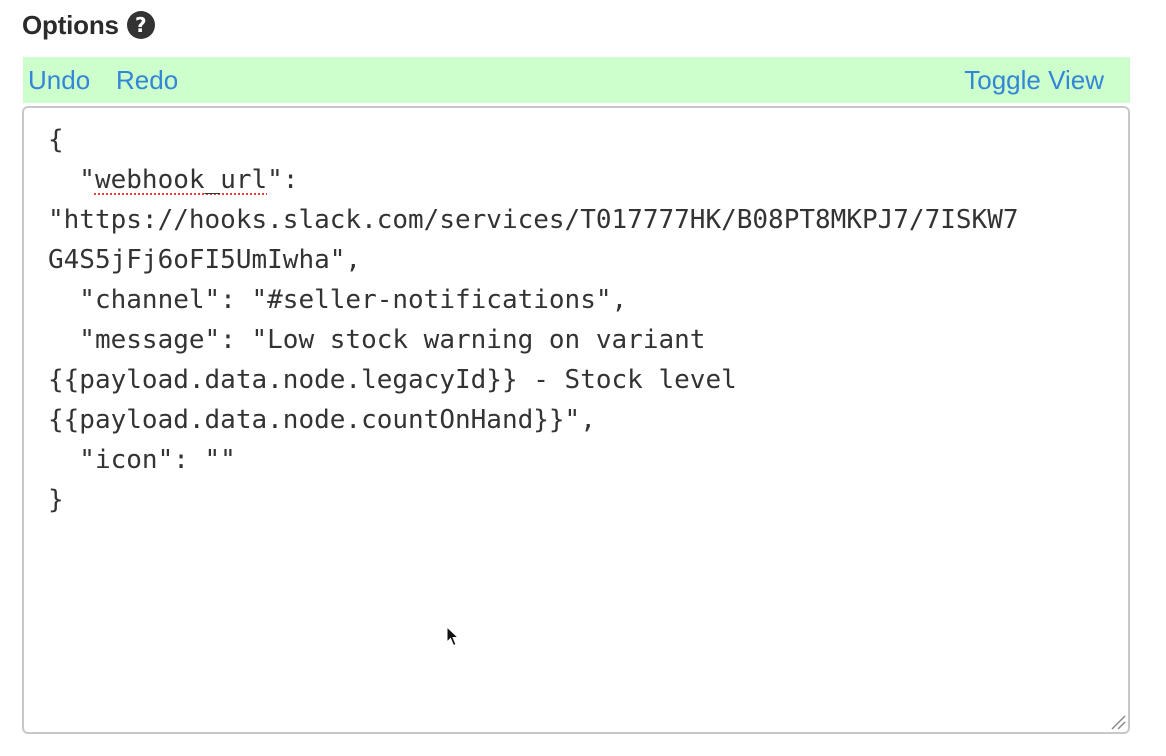 Image resolution: width=1166 pixels, height=756 pixels. Describe the element at coordinates (205, 260) in the screenshot. I see `editor-line: G4S5jFj6oFI5UmIwha",` at that location.